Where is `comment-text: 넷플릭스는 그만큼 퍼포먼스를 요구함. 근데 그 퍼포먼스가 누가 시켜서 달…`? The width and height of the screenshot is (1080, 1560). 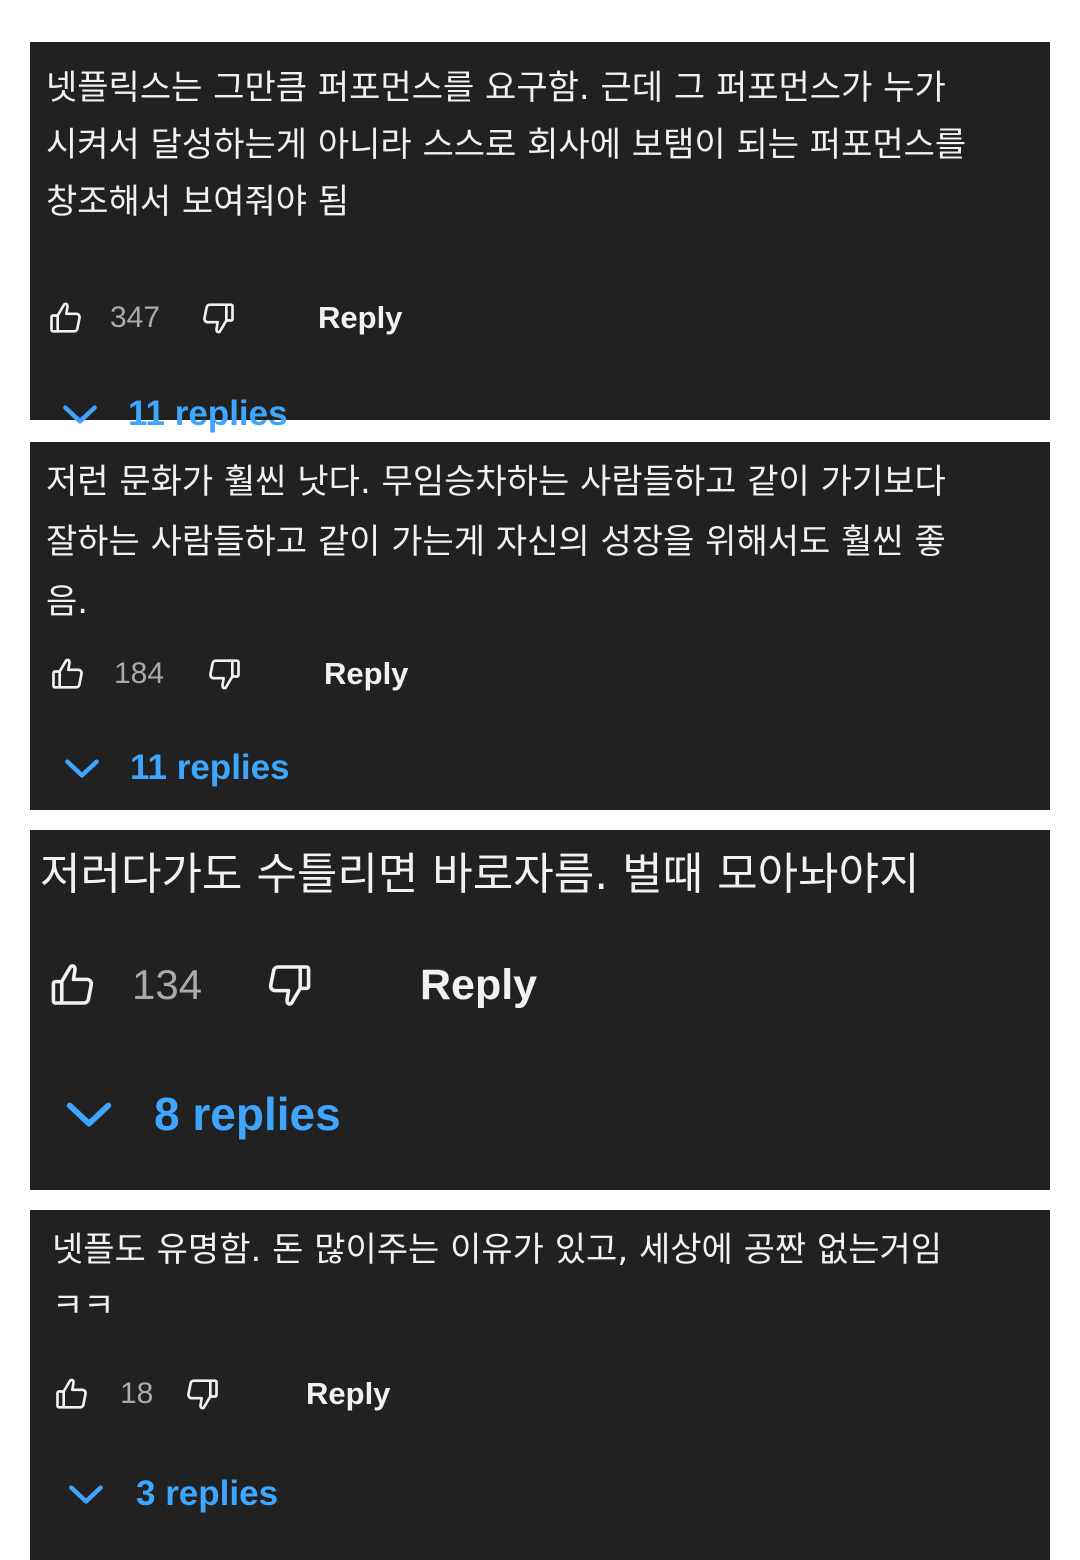
comment-text: 넷플릭스는 그만큼 퍼포먼스를 요구함. 근데 그 퍼포먼스가 누가 시켜서 달… is located at coordinates (506, 145).